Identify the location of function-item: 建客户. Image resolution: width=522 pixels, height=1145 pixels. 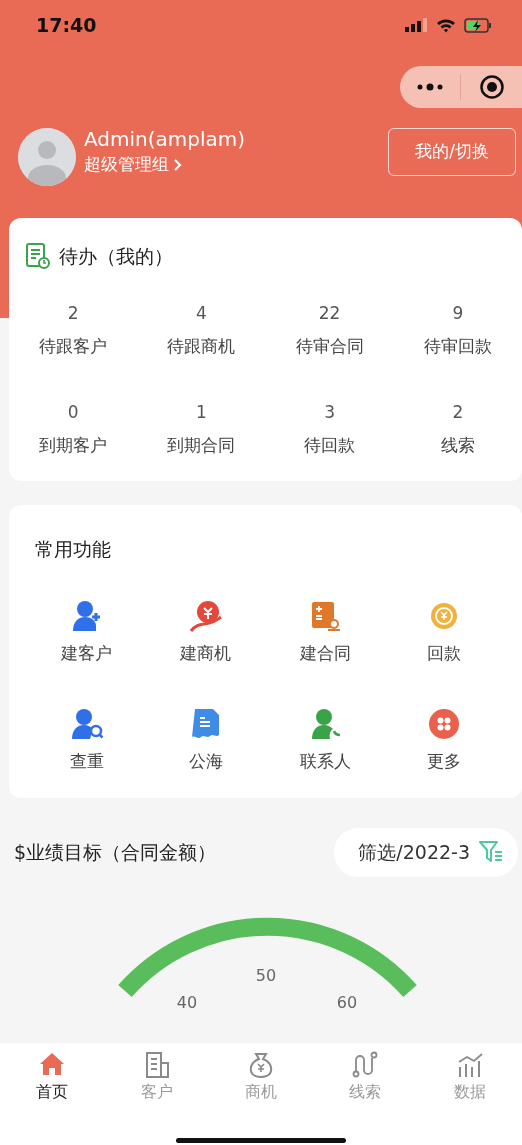
(87, 633).